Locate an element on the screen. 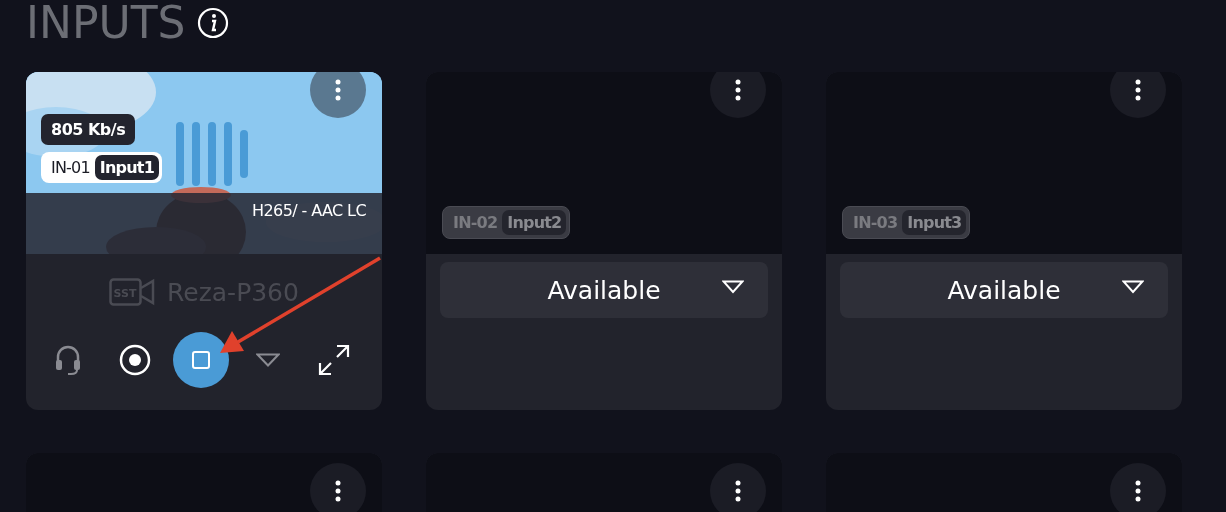 This screenshot has width=1226, height=512. record-icon is located at coordinates (134, 360).